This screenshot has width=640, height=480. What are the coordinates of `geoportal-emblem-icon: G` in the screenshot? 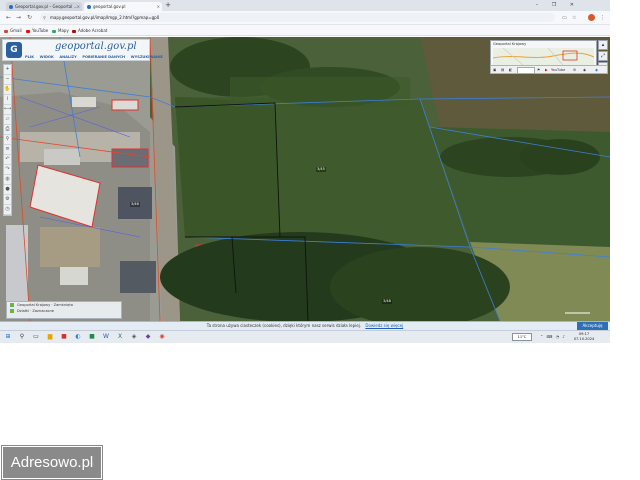 It's located at (14, 50).